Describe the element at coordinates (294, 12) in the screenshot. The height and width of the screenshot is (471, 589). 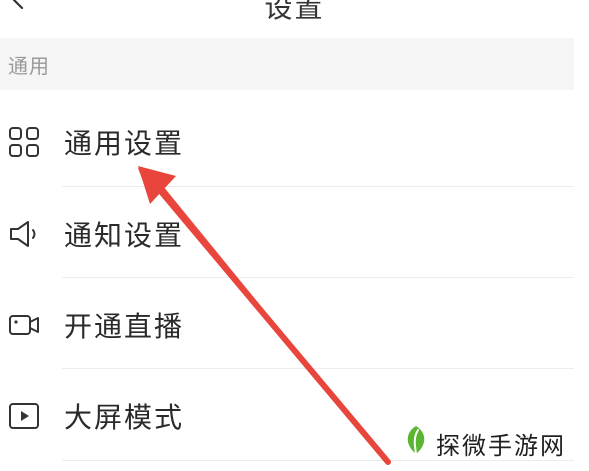
I see `page-title: 设置` at that location.